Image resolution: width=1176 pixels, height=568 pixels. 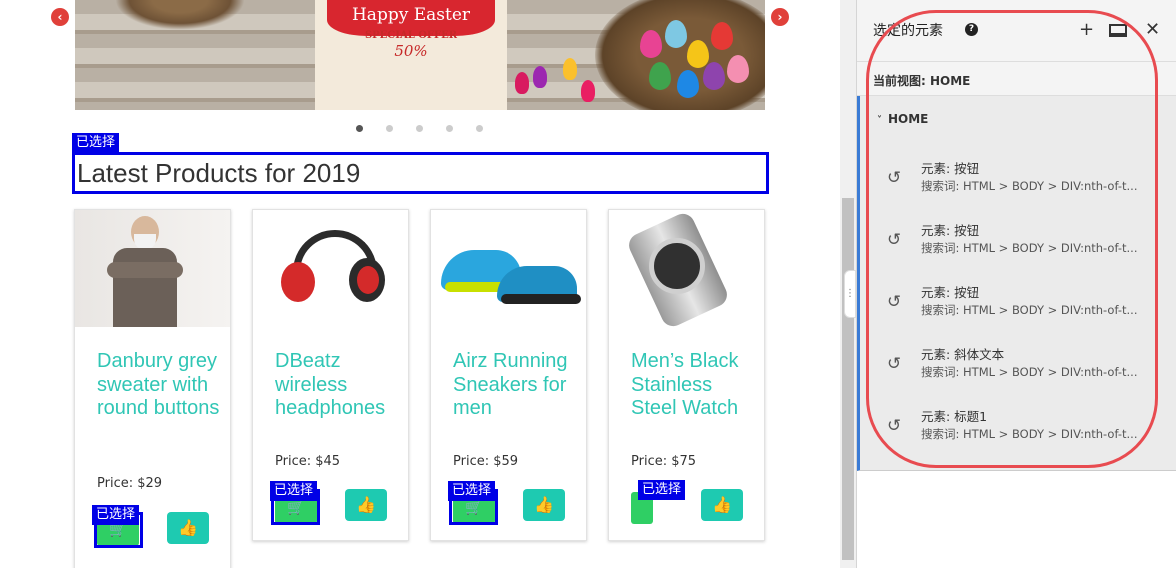 What do you see at coordinates (152, 268) in the screenshot?
I see `product-image-sweater` at bounding box center [152, 268].